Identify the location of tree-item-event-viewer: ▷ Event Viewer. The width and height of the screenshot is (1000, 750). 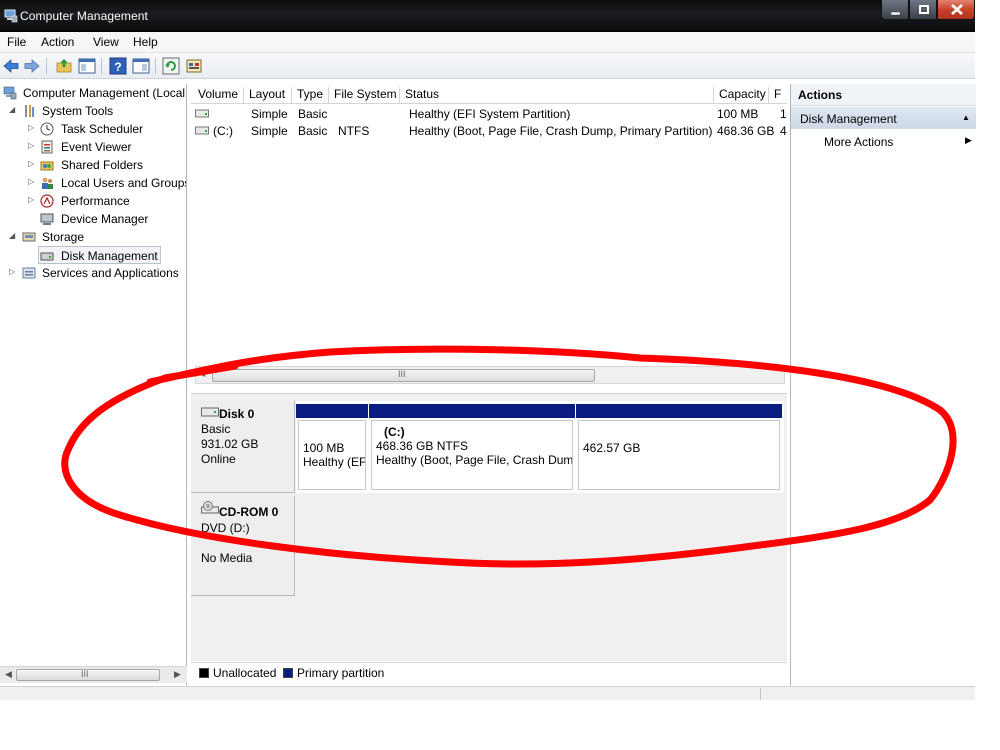
(93, 147).